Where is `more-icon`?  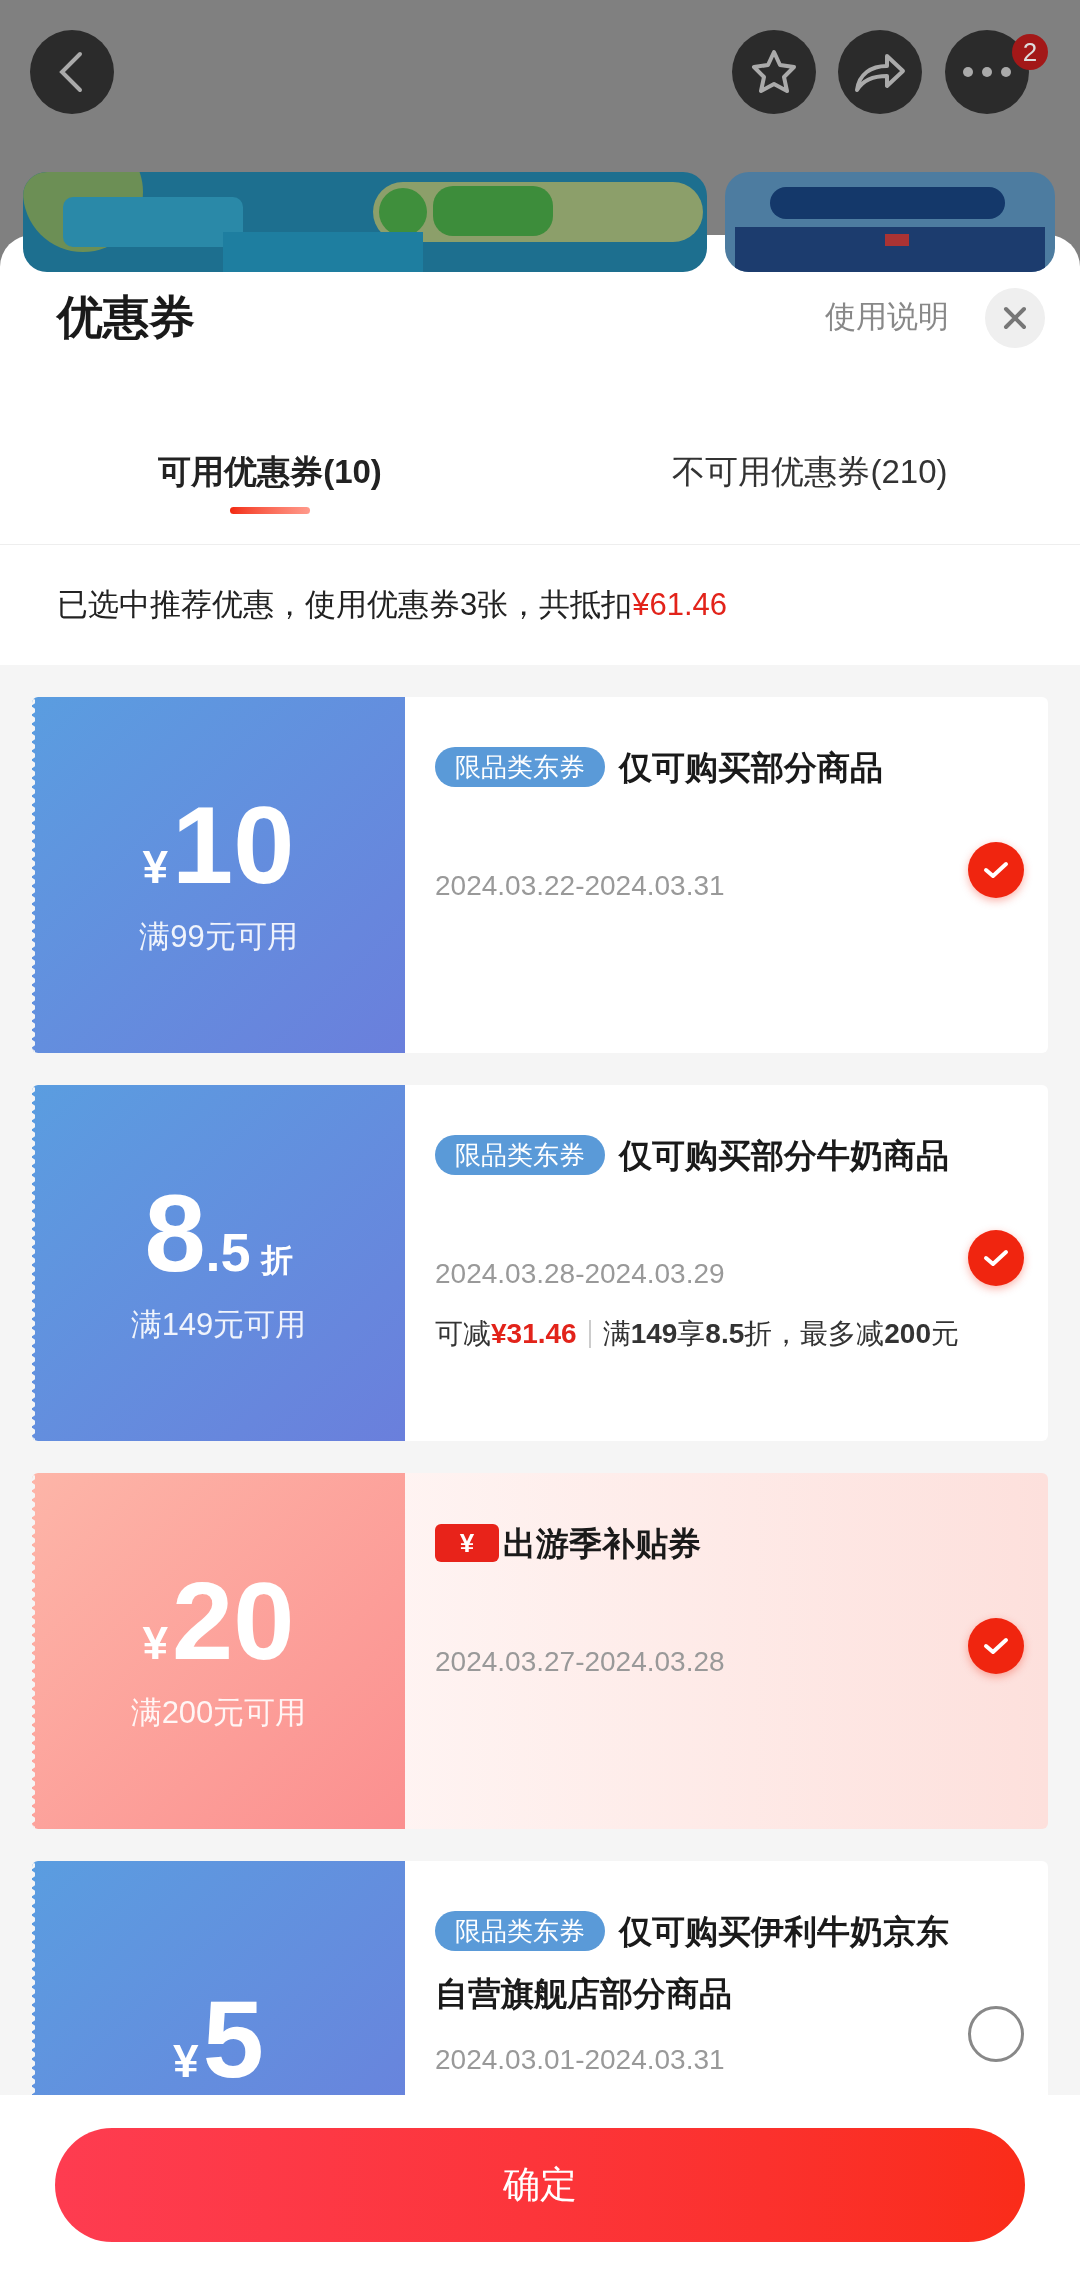
more-icon is located at coordinates (987, 72).